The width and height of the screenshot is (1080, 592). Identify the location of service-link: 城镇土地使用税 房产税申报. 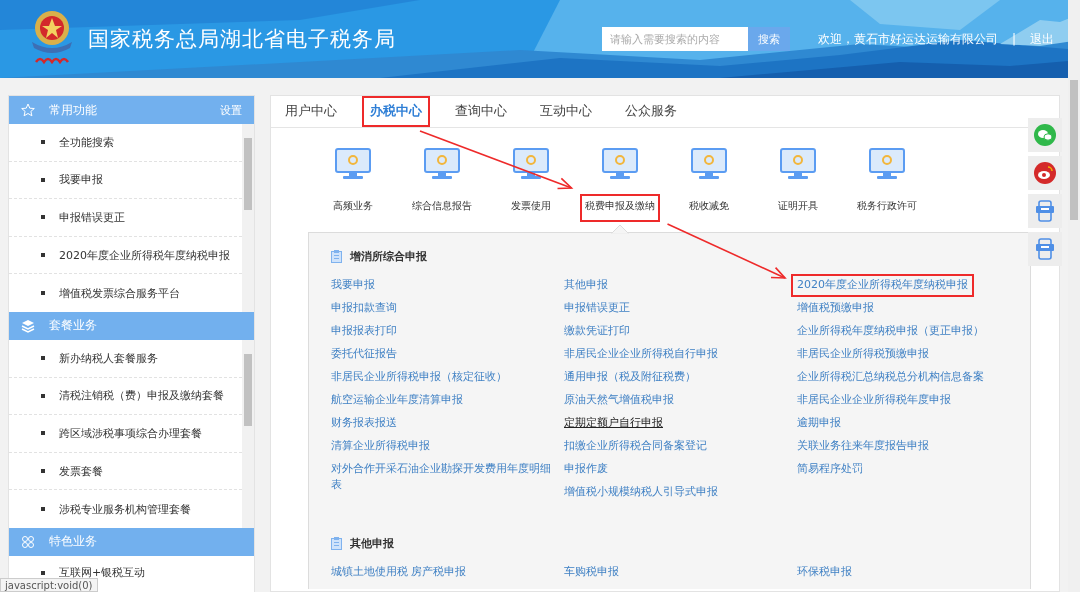
(399, 572).